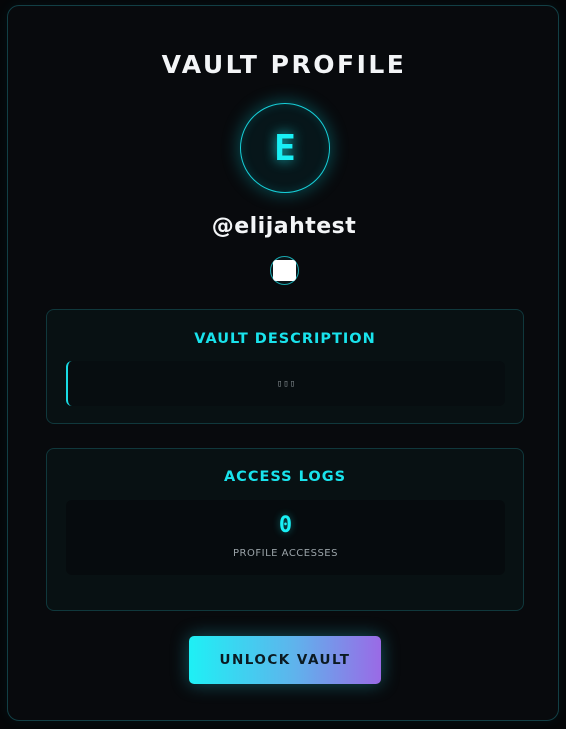 This screenshot has width=566, height=729. What do you see at coordinates (284, 226) in the screenshot?
I see `username: @elijahtest` at bounding box center [284, 226].